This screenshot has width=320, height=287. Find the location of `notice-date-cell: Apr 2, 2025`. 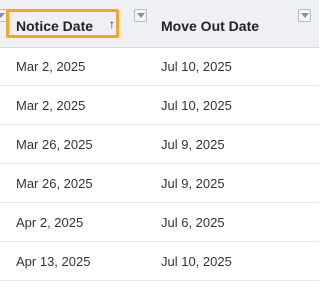

notice-date-cell: Apr 2, 2025 is located at coordinates (50, 222).